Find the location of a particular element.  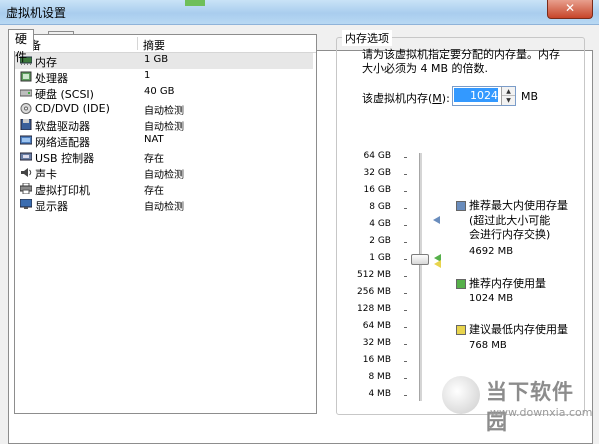

memory-spinbox: ▲ ▼ is located at coordinates (484, 96).